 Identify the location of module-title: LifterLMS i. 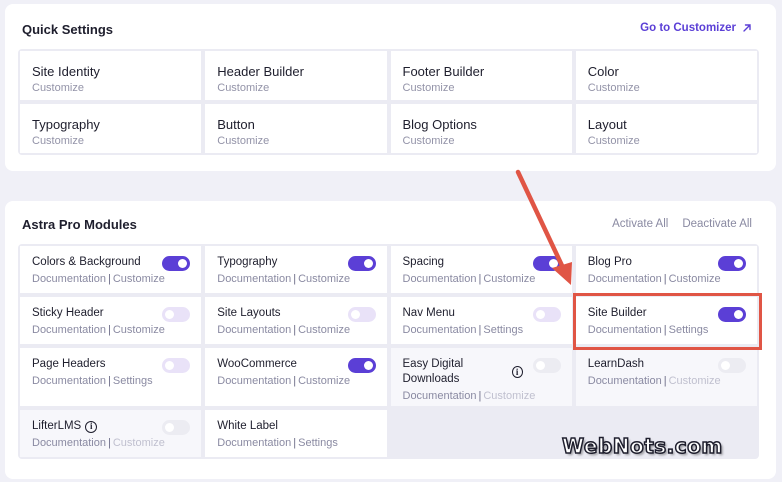
(92, 426).